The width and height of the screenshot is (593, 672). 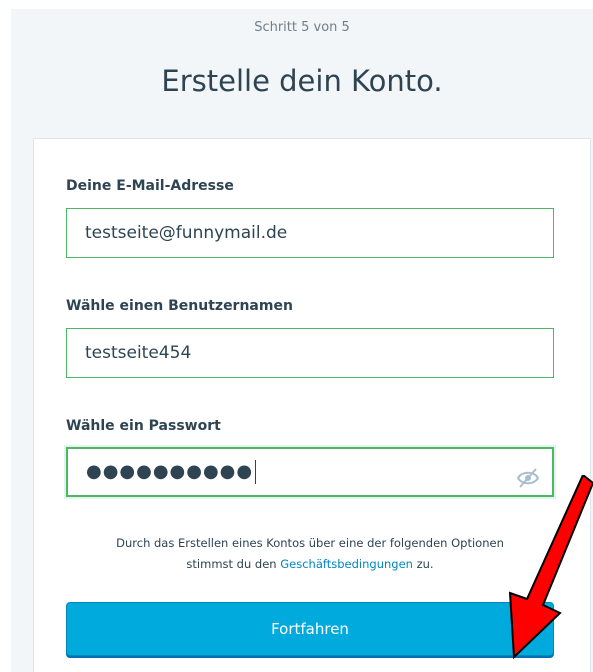 What do you see at coordinates (233, 564) in the screenshot?
I see `terms-line-2-prefix: stimmst du den` at bounding box center [233, 564].